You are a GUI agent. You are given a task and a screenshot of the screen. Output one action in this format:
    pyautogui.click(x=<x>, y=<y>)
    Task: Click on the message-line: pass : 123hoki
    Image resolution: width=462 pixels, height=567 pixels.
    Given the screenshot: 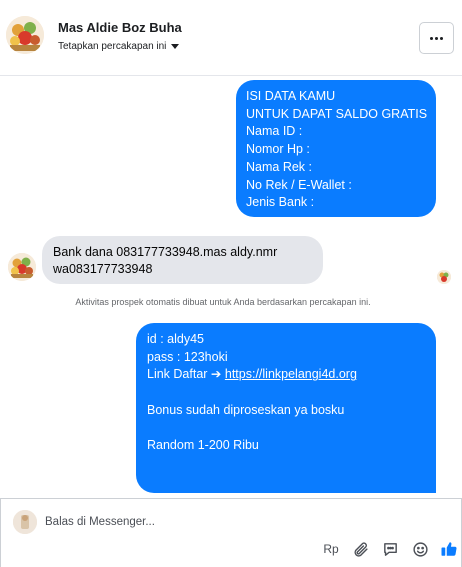 What is the action you would take?
    pyautogui.click(x=187, y=356)
    